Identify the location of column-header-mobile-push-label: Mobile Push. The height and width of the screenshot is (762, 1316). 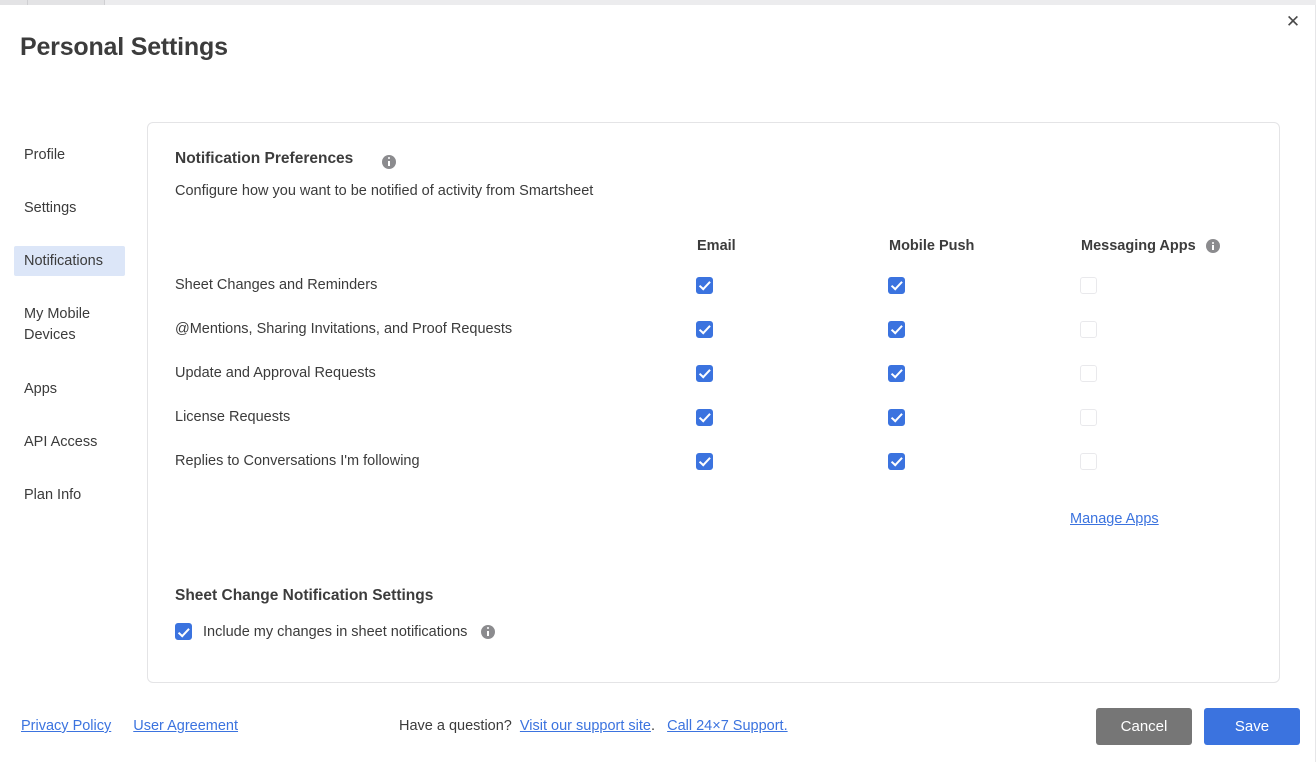
(932, 246).